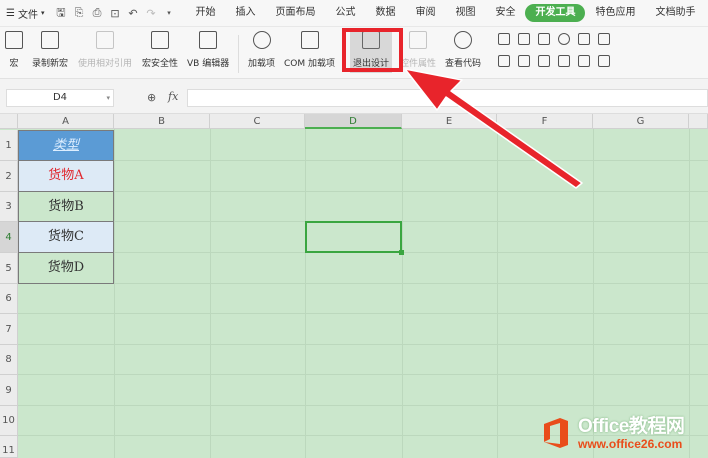  Describe the element at coordinates (295, 13) in the screenshot. I see `tab-page-layout: 页面布局` at that location.